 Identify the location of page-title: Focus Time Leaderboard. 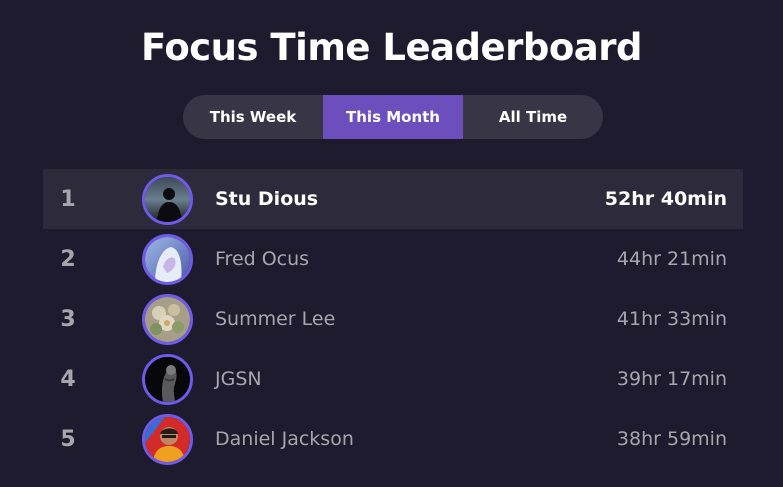
(391, 47).